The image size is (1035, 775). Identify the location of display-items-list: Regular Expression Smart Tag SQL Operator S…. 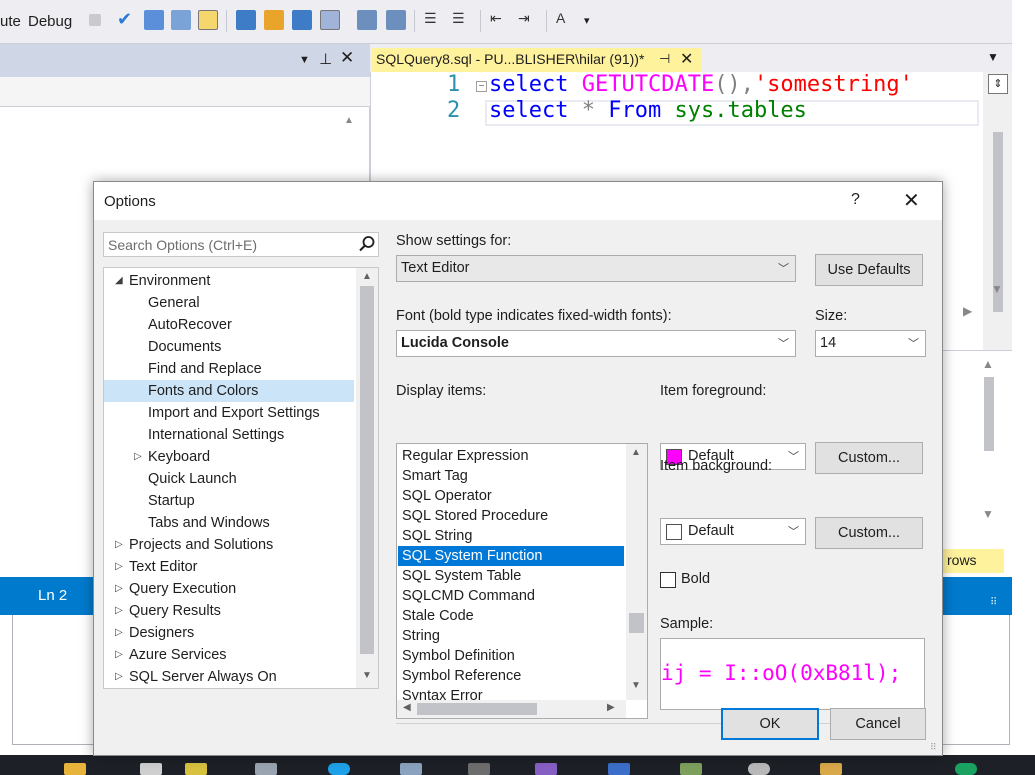
(522, 581).